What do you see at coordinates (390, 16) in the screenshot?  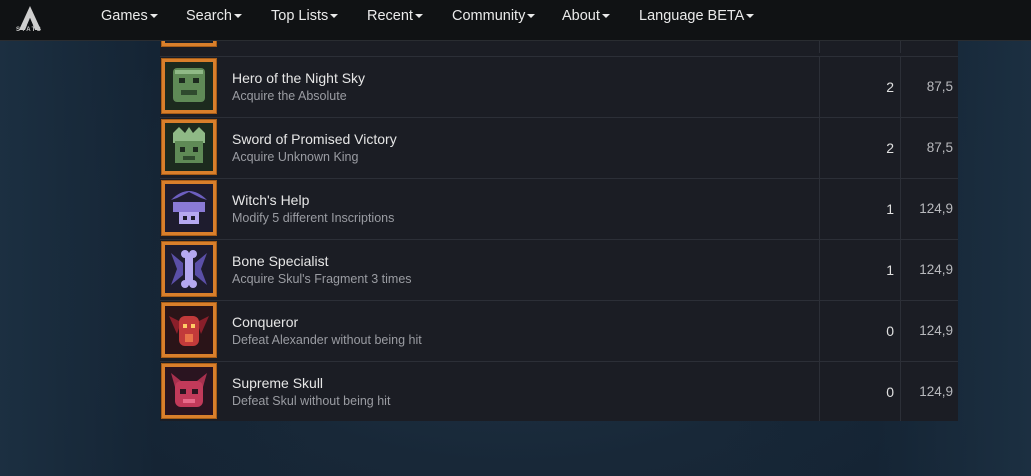 I see `nav-recent-label: Recent` at bounding box center [390, 16].